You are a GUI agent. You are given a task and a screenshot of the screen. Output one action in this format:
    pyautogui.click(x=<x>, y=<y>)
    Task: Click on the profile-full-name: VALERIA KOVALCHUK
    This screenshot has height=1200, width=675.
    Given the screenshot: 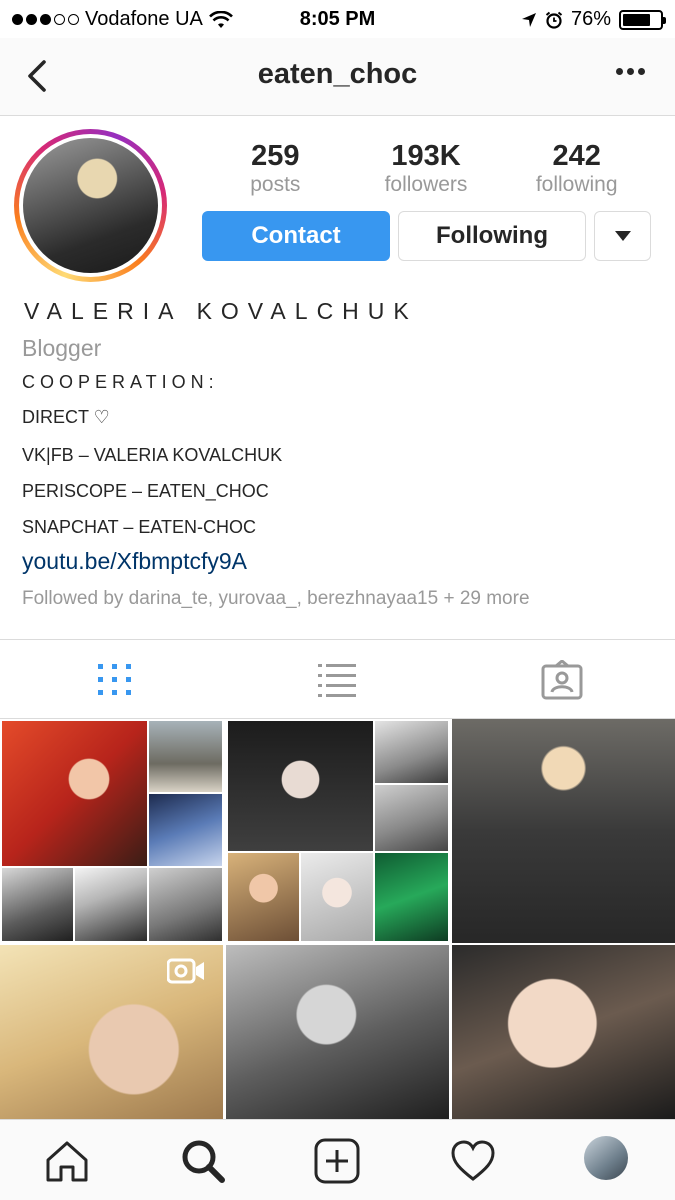 What is the action you would take?
    pyautogui.click(x=221, y=311)
    